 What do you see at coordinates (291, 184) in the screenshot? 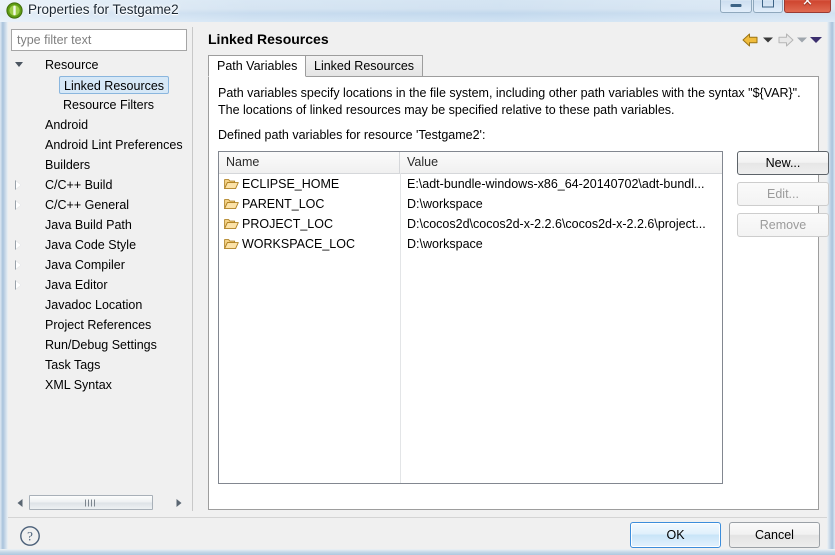
I see `variable-name: ECLIPSE_HOME` at bounding box center [291, 184].